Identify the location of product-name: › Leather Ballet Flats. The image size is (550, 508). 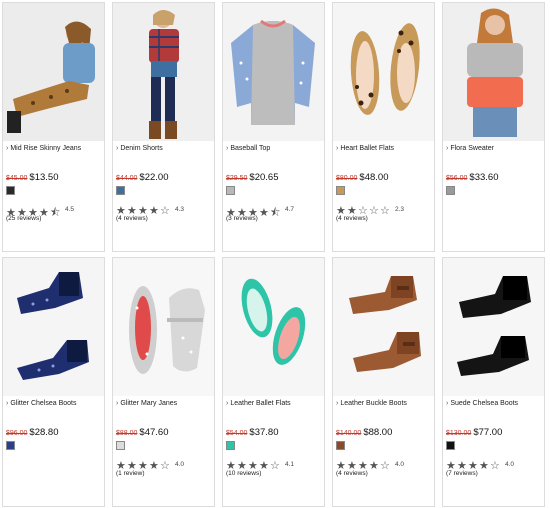
(258, 403).